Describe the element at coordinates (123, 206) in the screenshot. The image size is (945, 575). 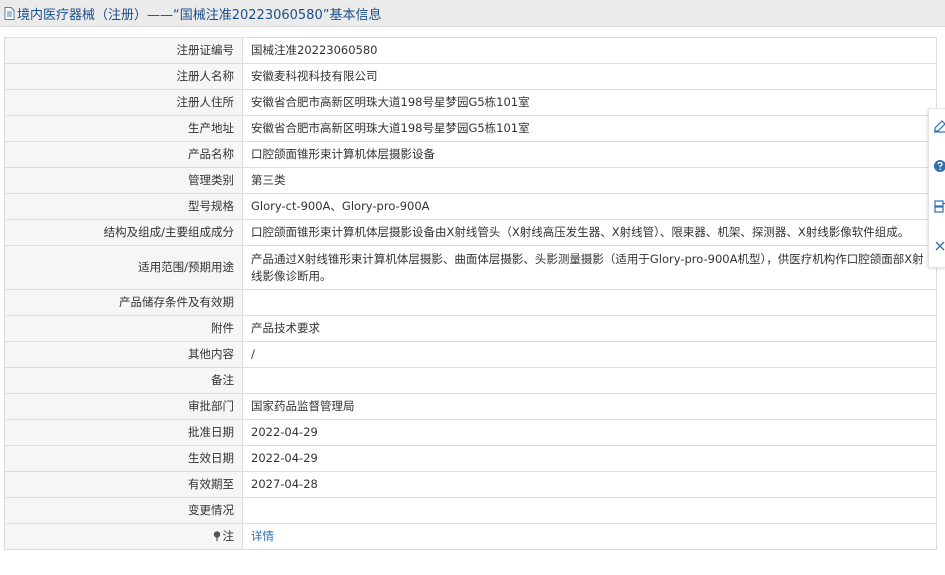
I see `row-label: 型号规格` at that location.